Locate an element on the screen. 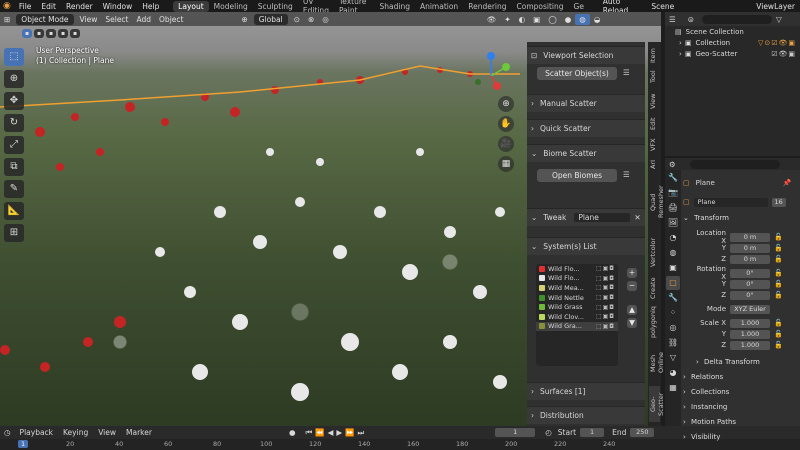  collection-toggle-icons: ▽⊙☑👁▣ is located at coordinates (777, 43).